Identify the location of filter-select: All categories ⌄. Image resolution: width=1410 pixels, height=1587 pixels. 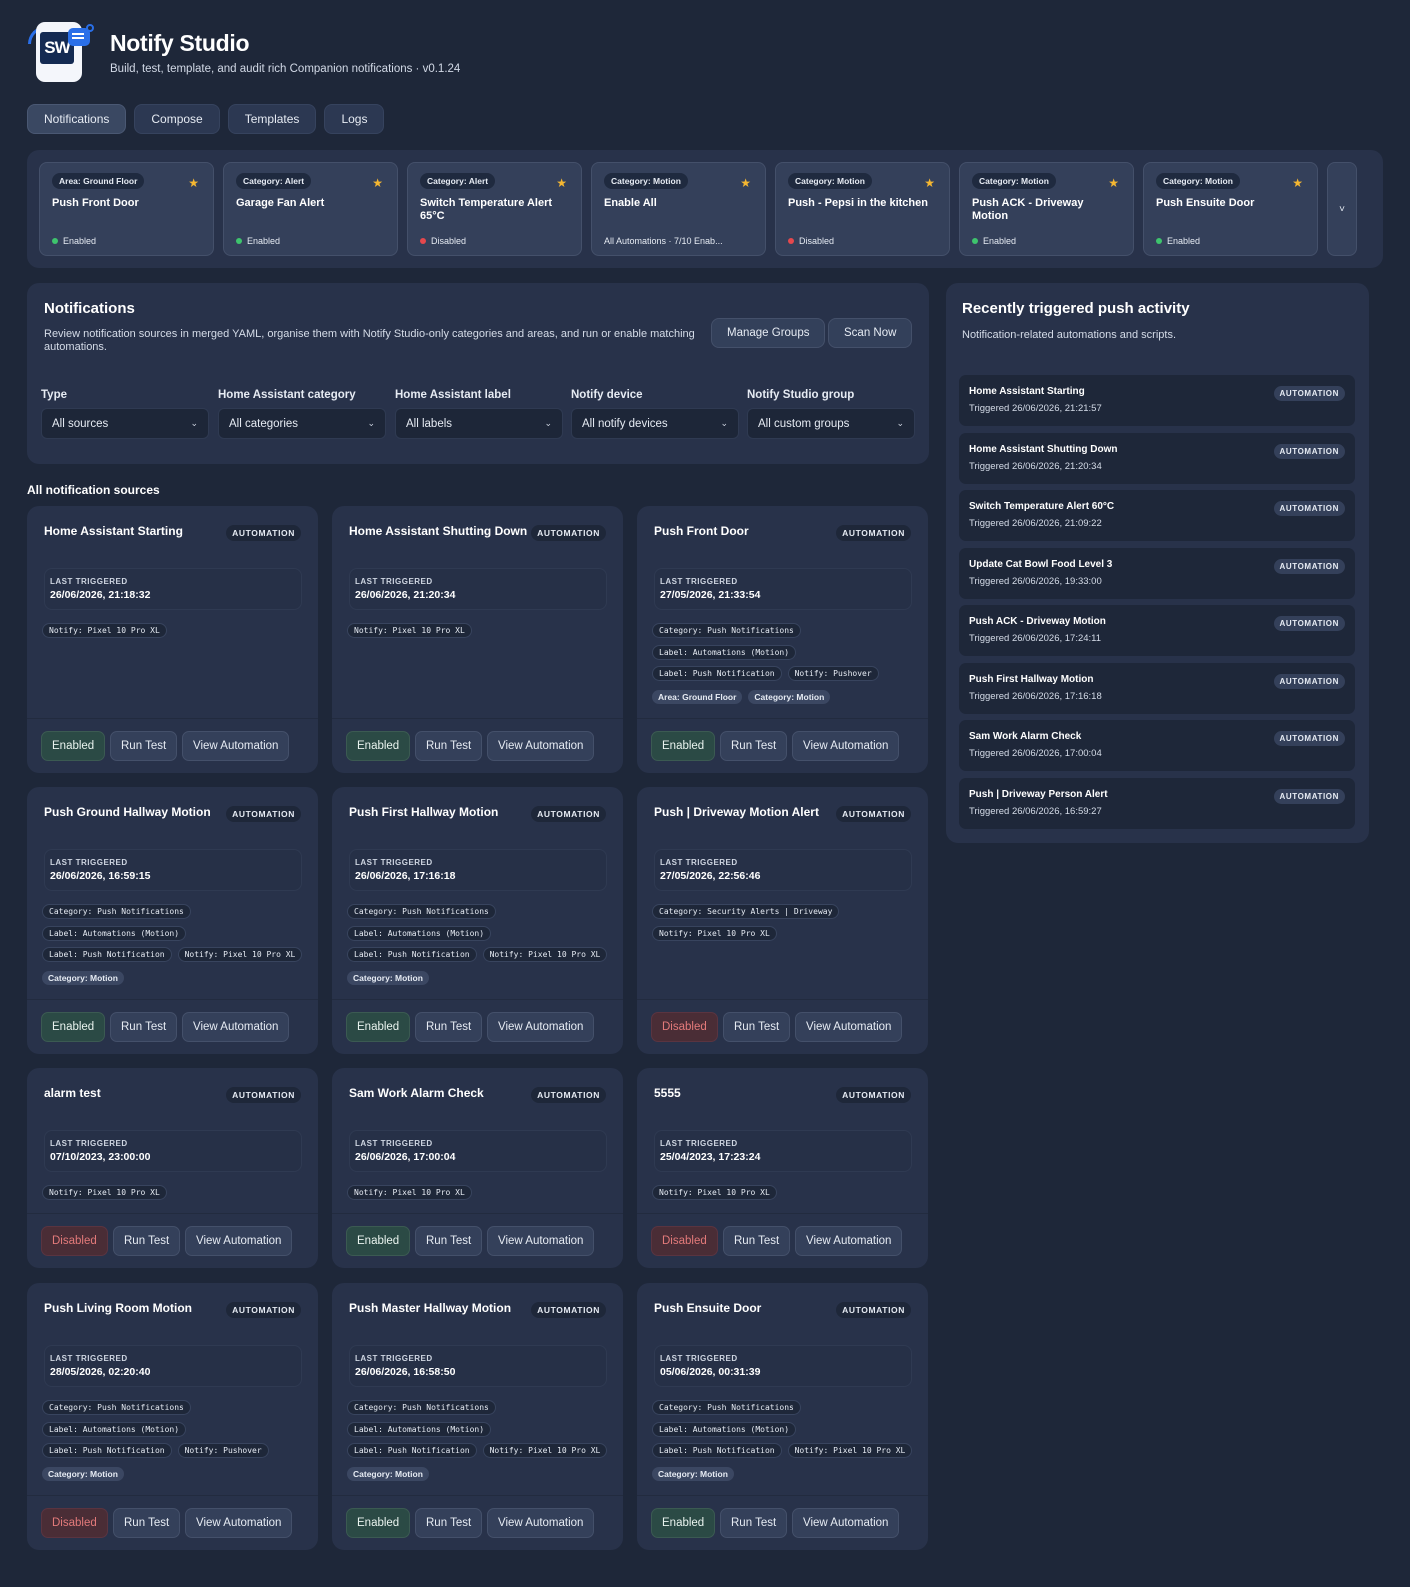
(302, 423).